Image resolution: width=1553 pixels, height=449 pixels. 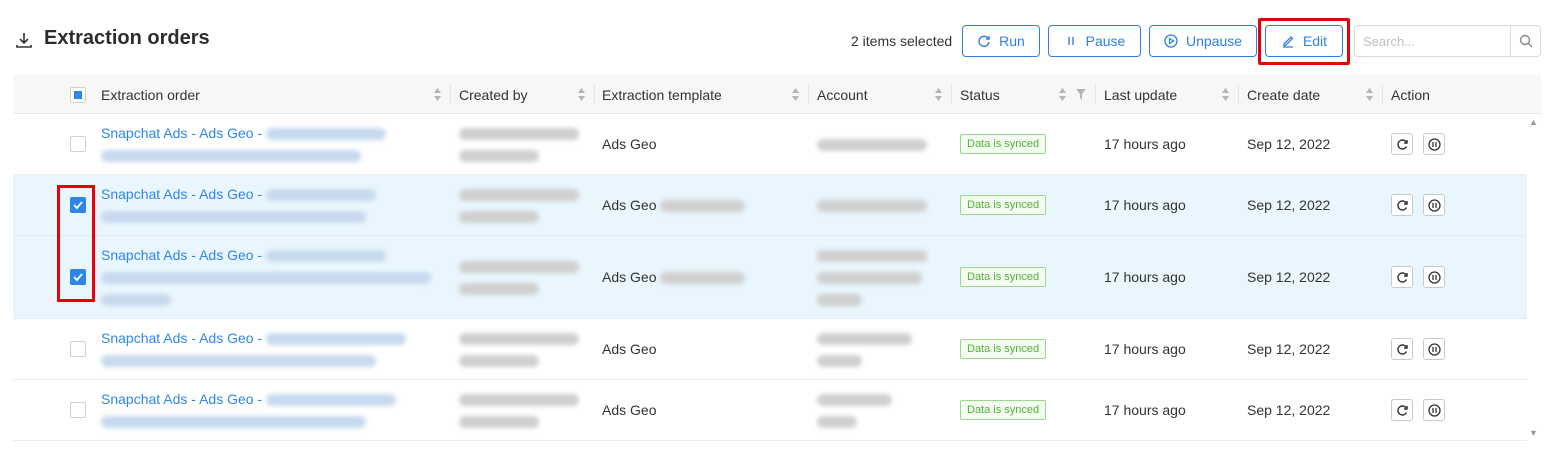 I want to click on edit-highlight-box, so click(x=1304, y=41).